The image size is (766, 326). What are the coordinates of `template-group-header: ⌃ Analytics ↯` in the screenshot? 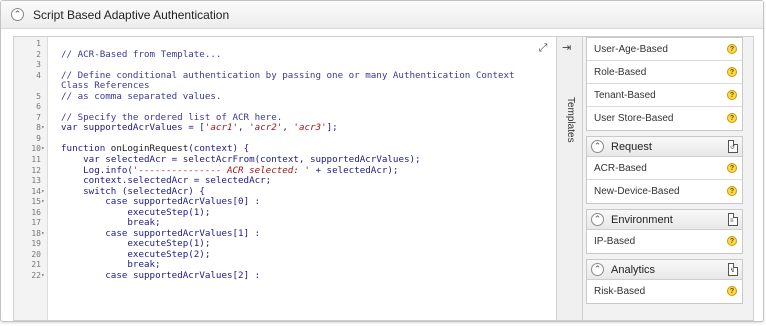 It's located at (664, 270).